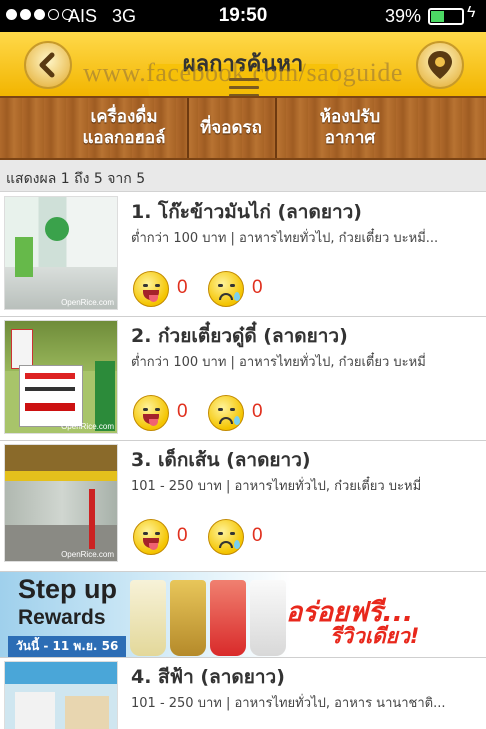 The image size is (486, 729). I want to click on restaurant-name: 2. ก๋วยเตี๋ยวดู๋ดี๋ (ลาดยาว), so click(239, 336).